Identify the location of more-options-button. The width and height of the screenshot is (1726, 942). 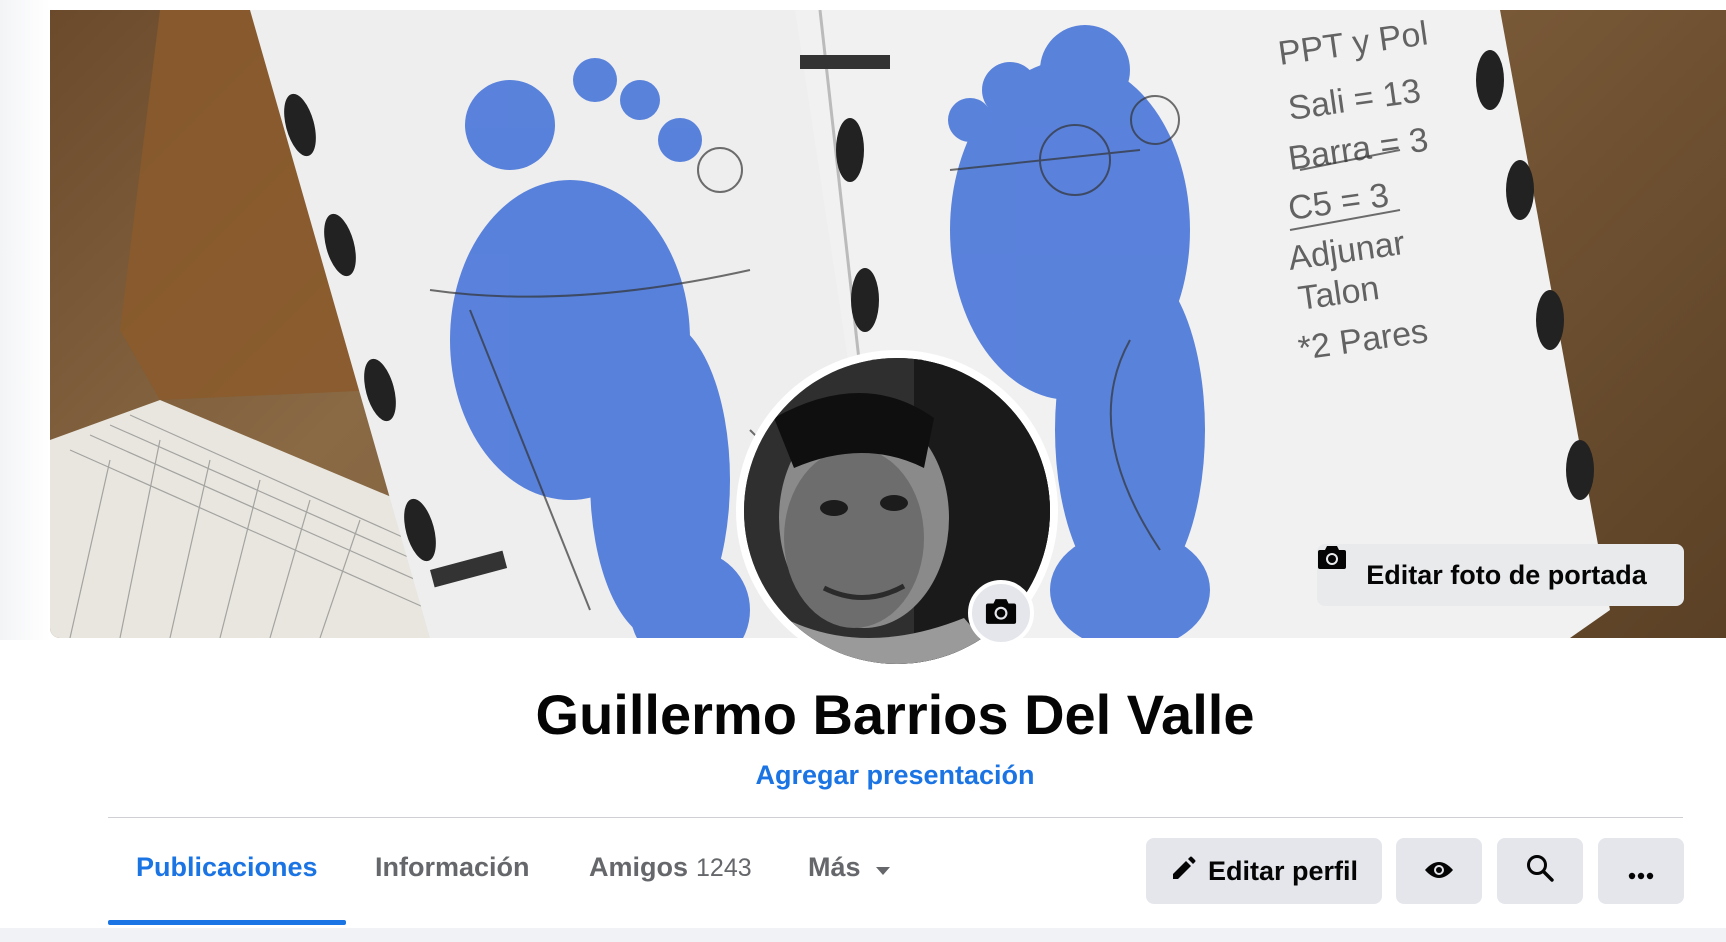
(1641, 871).